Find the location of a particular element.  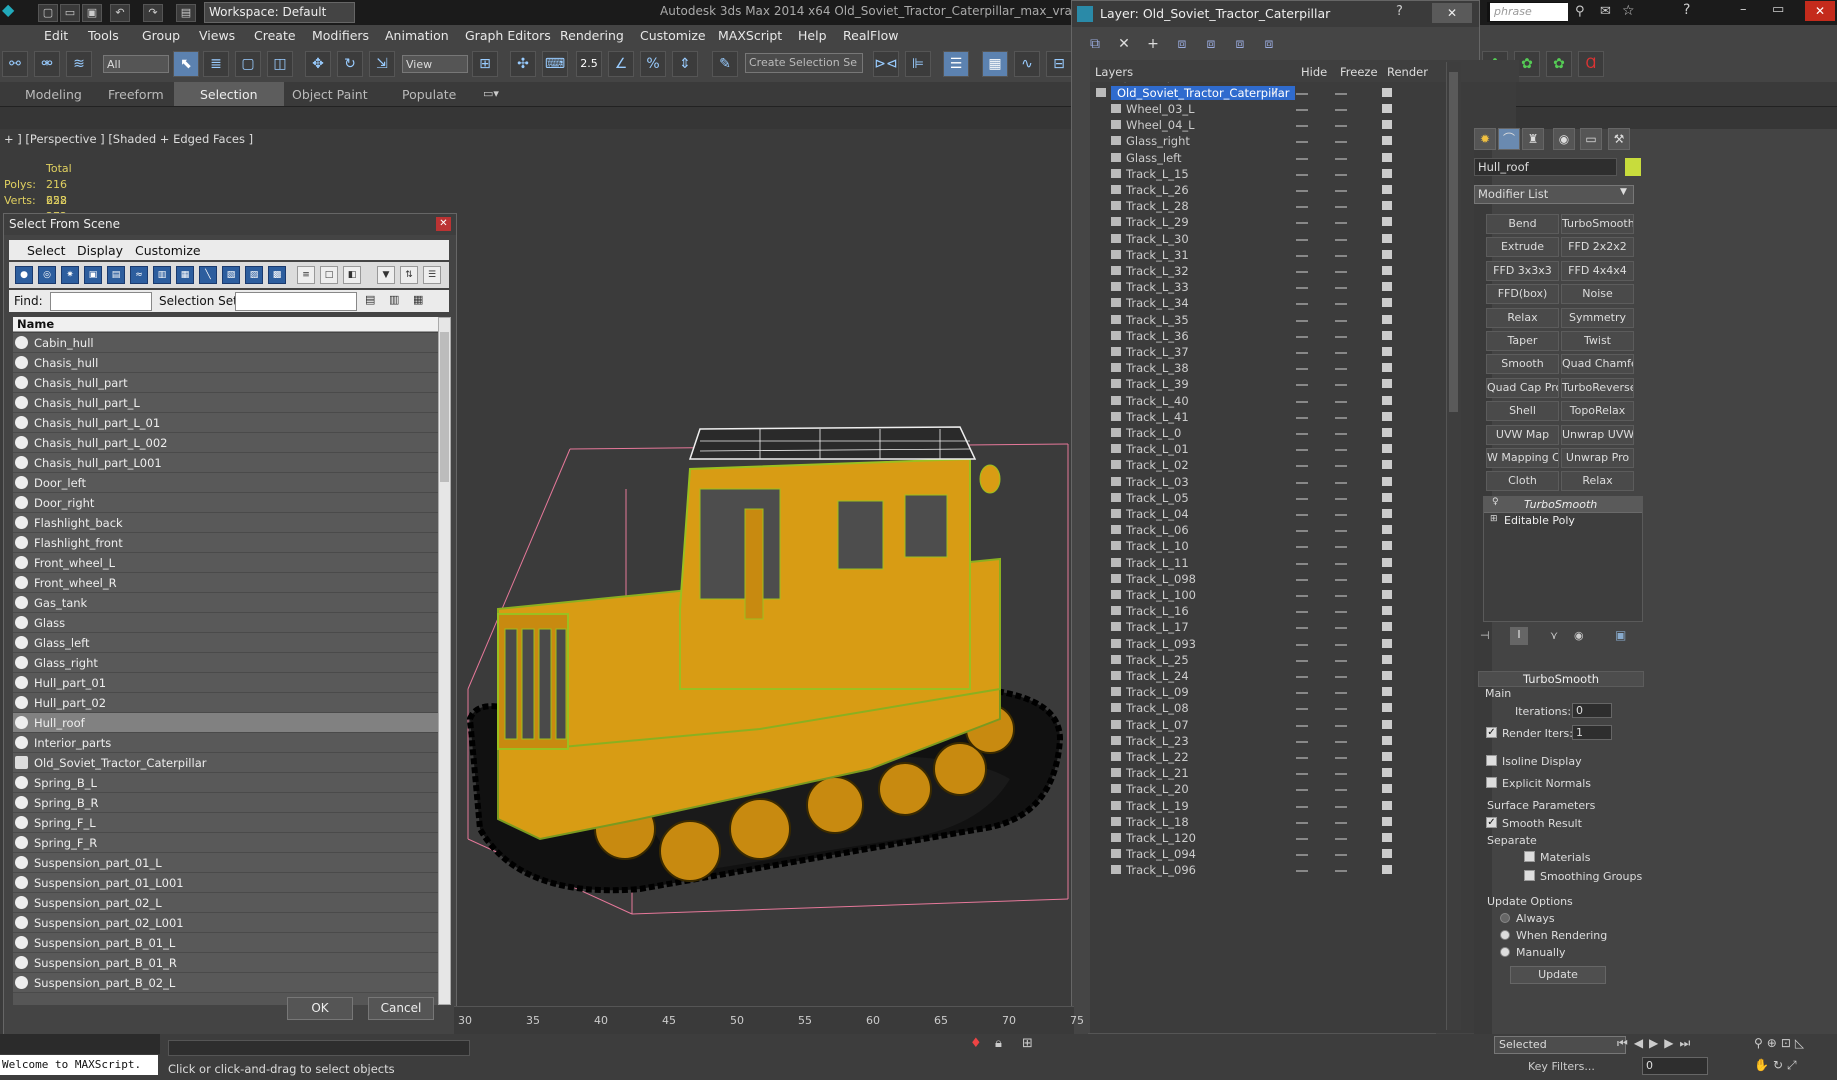

rotate-icon: ↻ is located at coordinates (350, 64).